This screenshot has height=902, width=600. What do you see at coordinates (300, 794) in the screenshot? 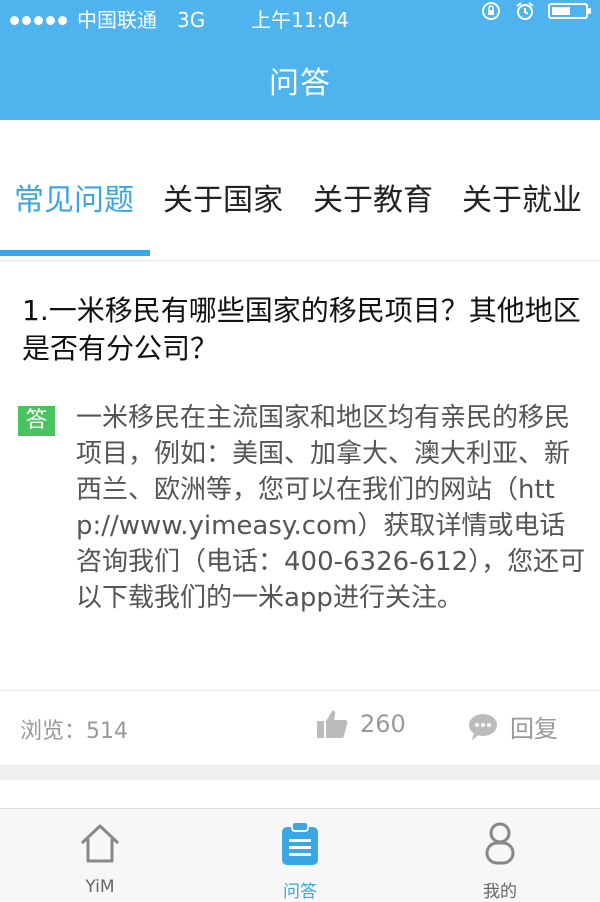
I see `next-question-card` at bounding box center [300, 794].